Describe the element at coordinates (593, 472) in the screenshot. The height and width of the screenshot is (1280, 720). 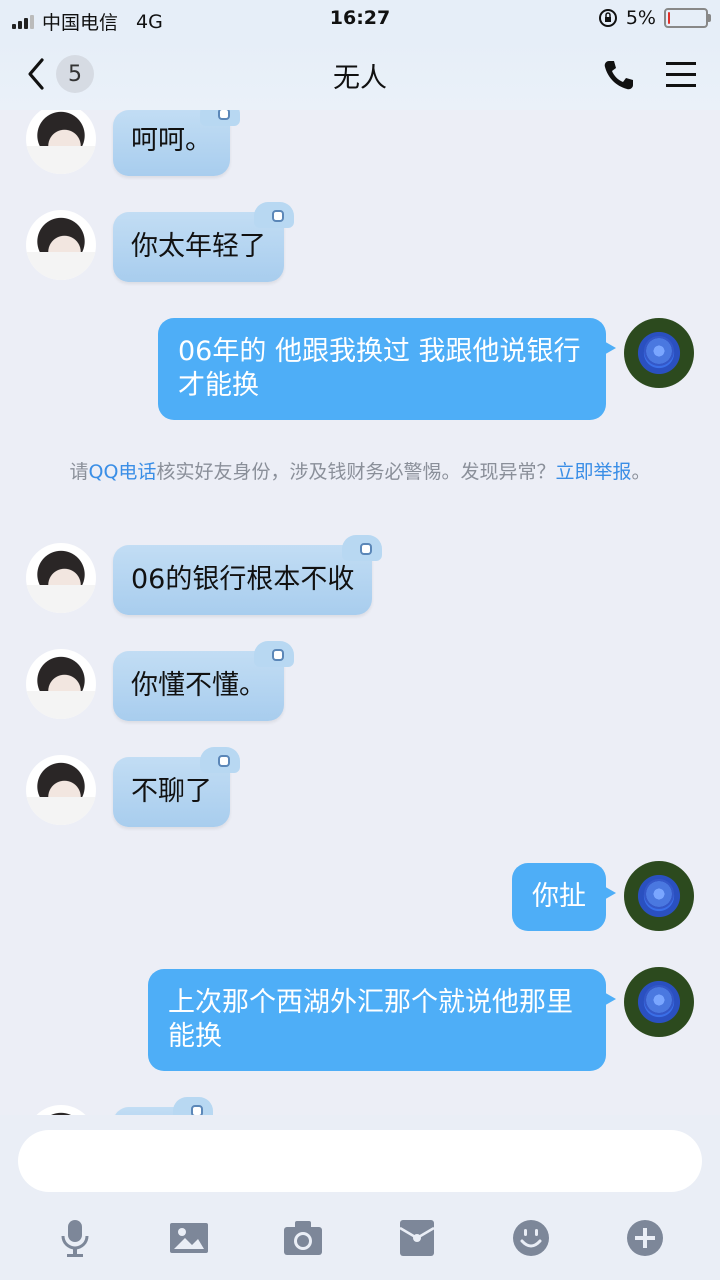
I see `report-link: 立即举报` at that location.